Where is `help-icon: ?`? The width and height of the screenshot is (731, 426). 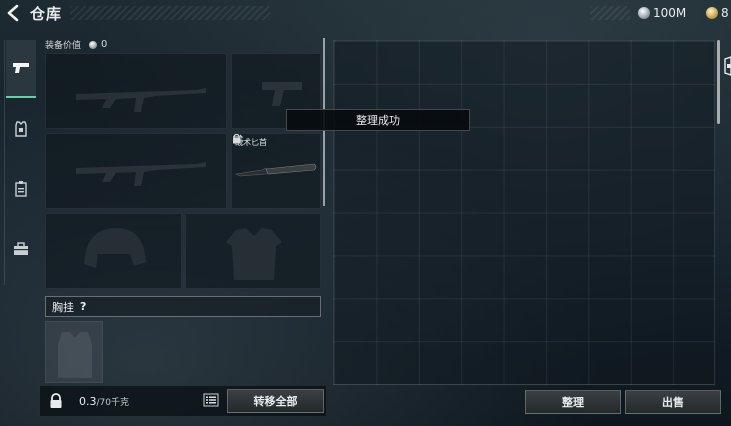 help-icon: ? is located at coordinates (83, 306).